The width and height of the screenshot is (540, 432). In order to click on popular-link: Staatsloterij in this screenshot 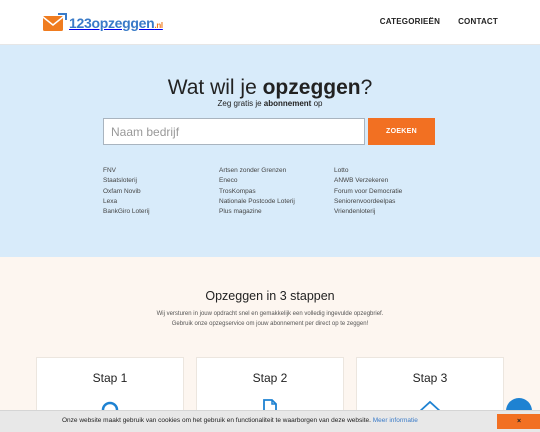, I will do `click(126, 181)`.